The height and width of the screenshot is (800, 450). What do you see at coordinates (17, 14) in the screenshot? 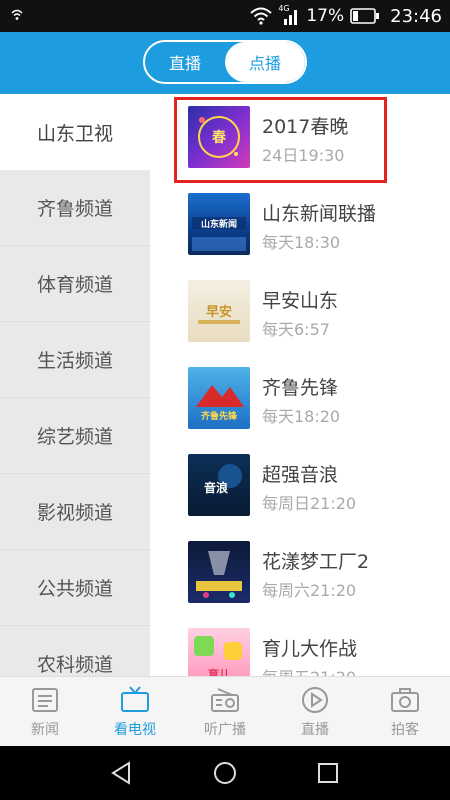
I see `notification-icon` at bounding box center [17, 14].